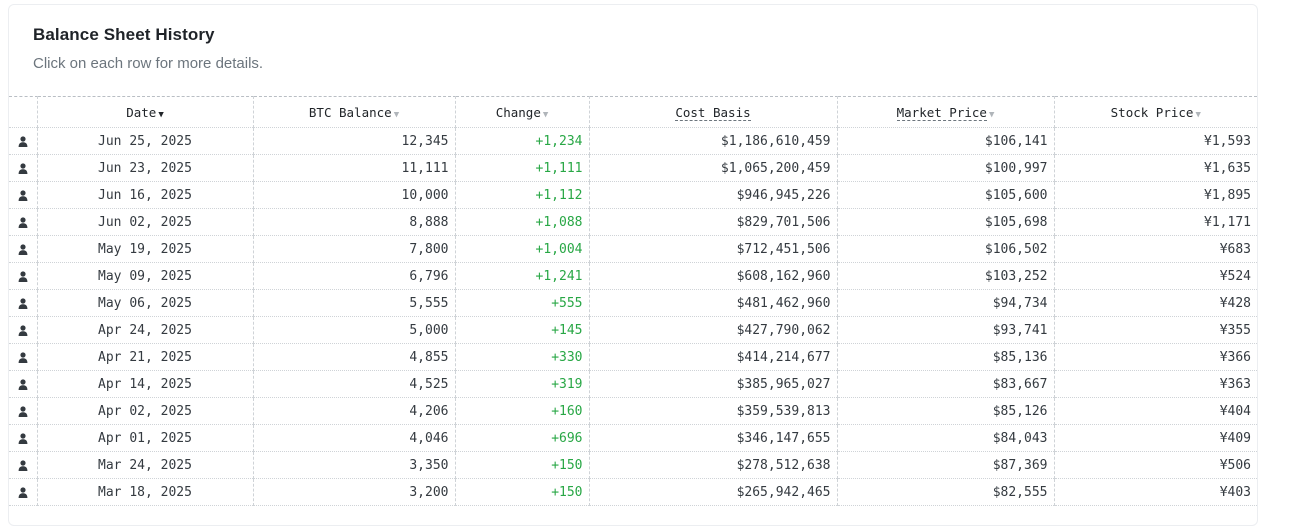 This screenshot has width=1291, height=526. I want to click on header-cost-basis: Cost Basis, so click(713, 112).